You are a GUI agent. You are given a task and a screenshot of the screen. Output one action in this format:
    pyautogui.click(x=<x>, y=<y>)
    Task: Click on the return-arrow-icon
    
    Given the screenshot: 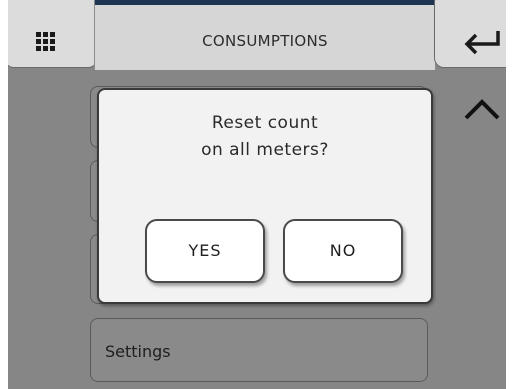 What is the action you would take?
    pyautogui.click(x=482, y=43)
    